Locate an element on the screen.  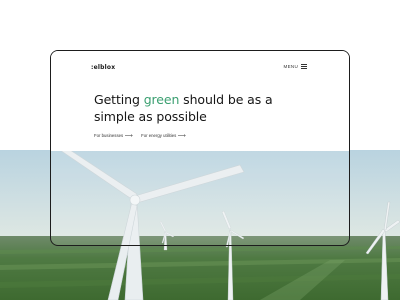
brand-logo: :elblox is located at coordinates (103, 67).